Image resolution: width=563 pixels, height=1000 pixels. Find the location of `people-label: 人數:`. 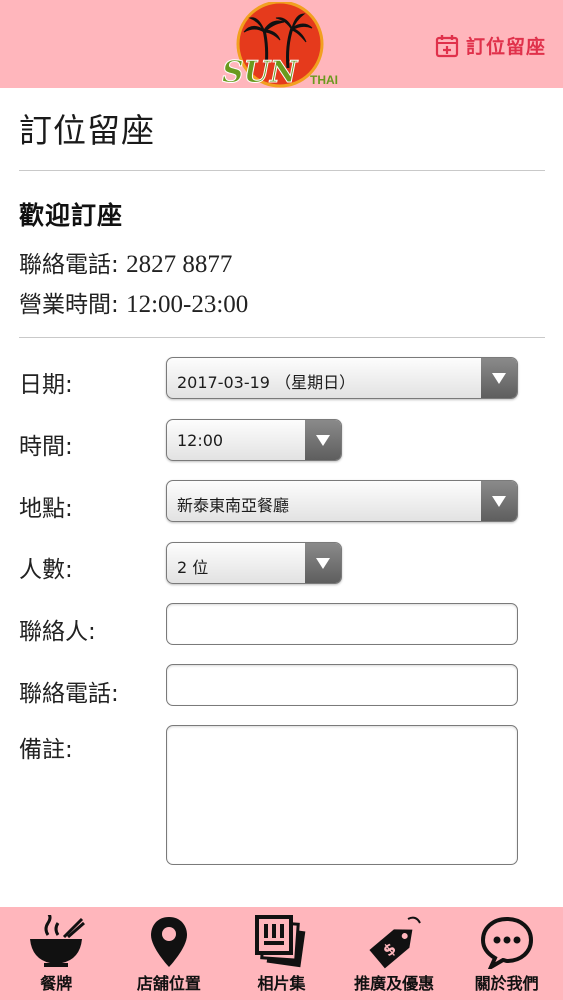

people-label: 人數: is located at coordinates (46, 570).